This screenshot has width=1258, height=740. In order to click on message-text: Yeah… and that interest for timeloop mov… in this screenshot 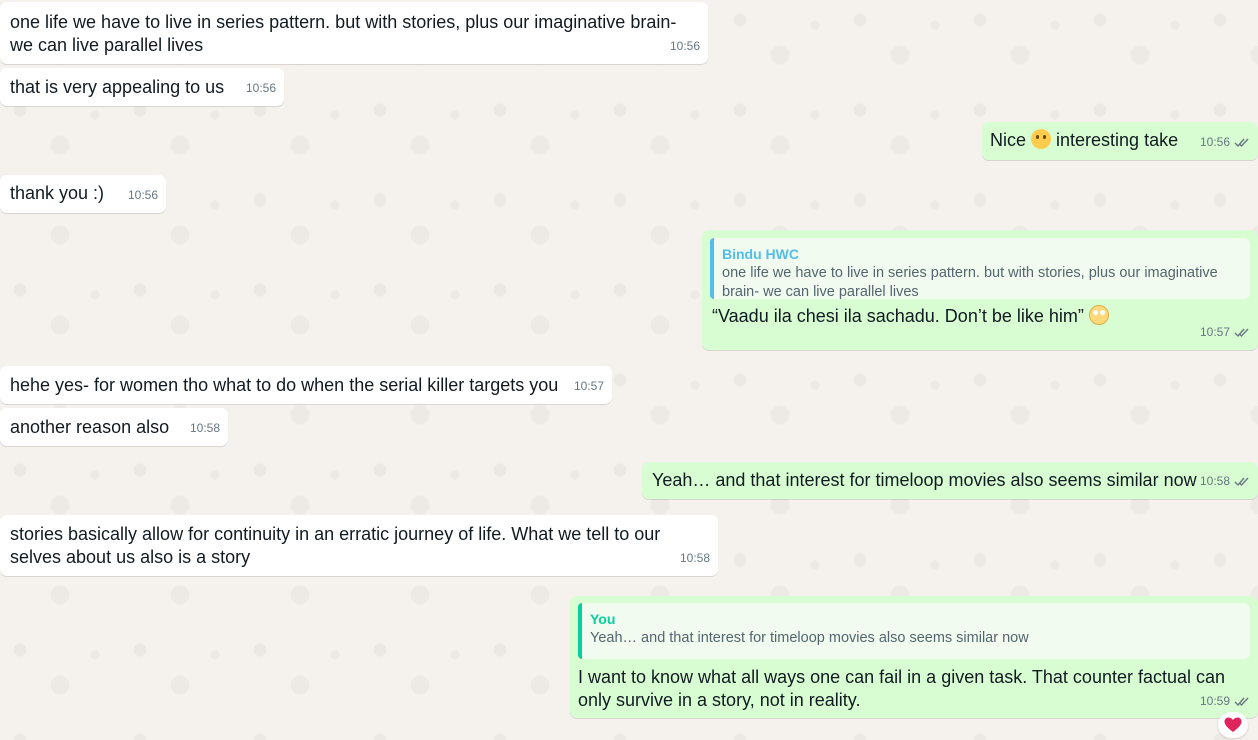, I will do `click(924, 480)`.